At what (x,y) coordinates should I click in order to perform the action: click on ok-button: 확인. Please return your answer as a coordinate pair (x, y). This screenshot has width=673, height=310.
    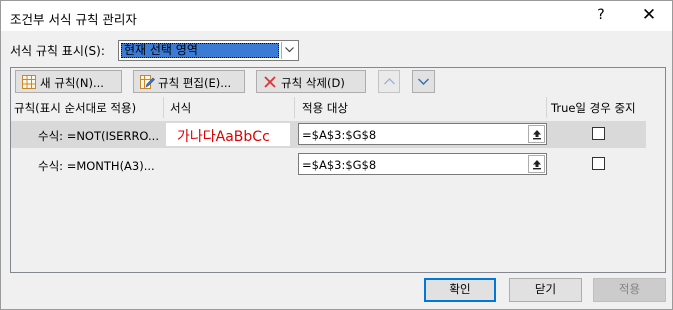
    Looking at the image, I should click on (460, 290).